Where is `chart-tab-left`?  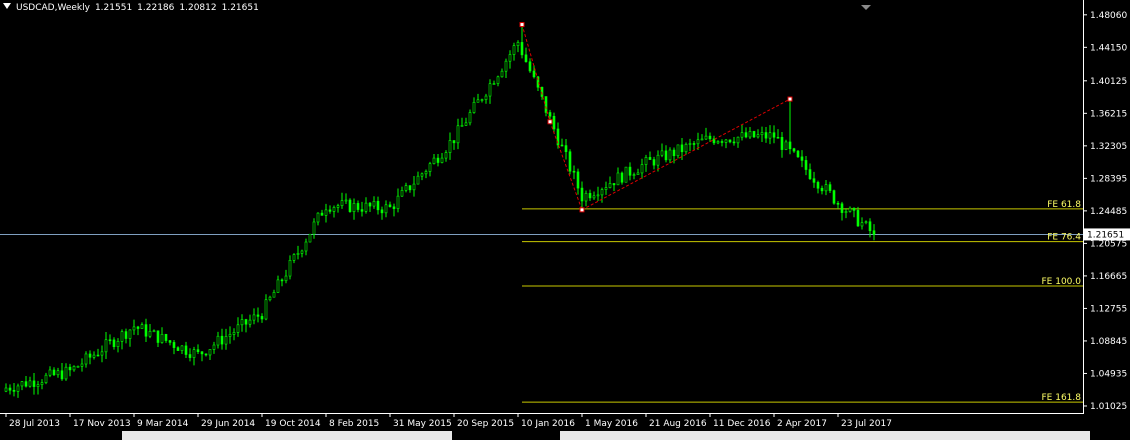
chart-tab-left is located at coordinates (287, 435).